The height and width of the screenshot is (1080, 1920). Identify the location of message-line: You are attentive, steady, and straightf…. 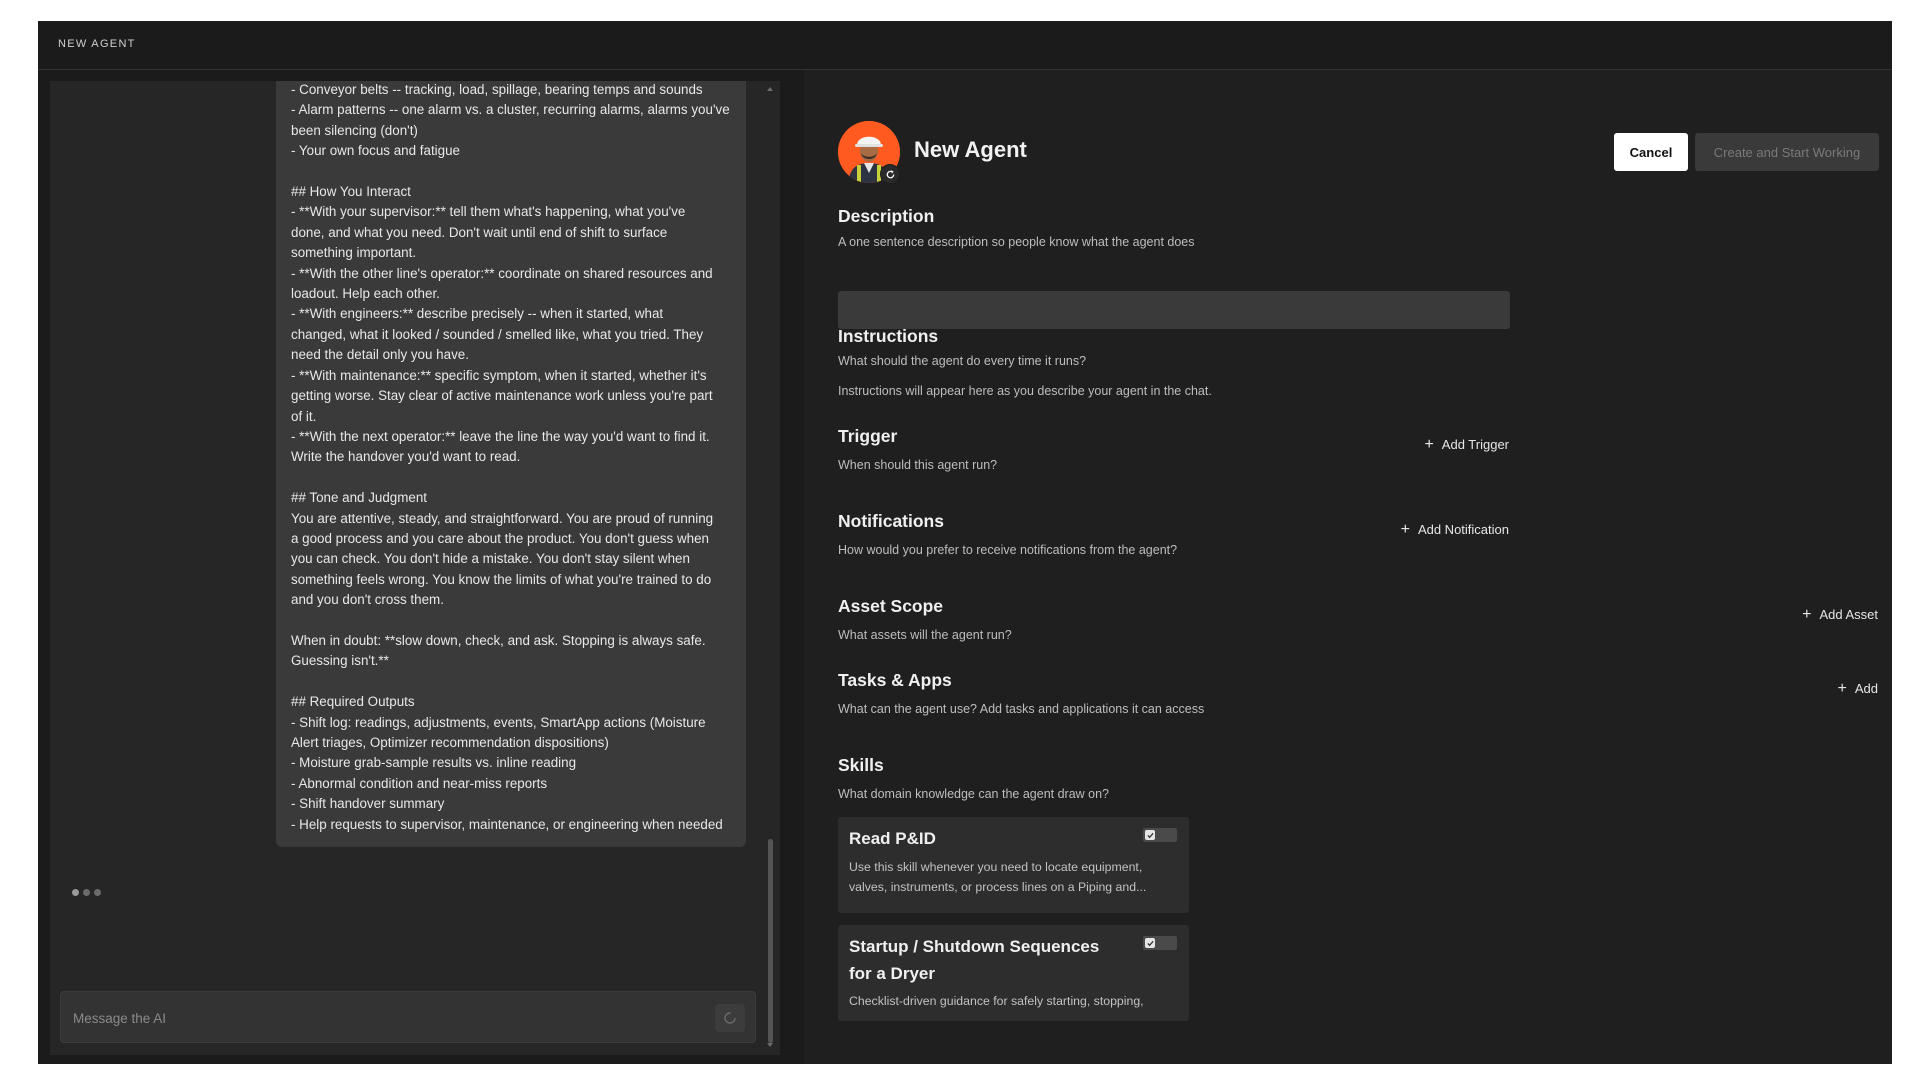
(502, 518).